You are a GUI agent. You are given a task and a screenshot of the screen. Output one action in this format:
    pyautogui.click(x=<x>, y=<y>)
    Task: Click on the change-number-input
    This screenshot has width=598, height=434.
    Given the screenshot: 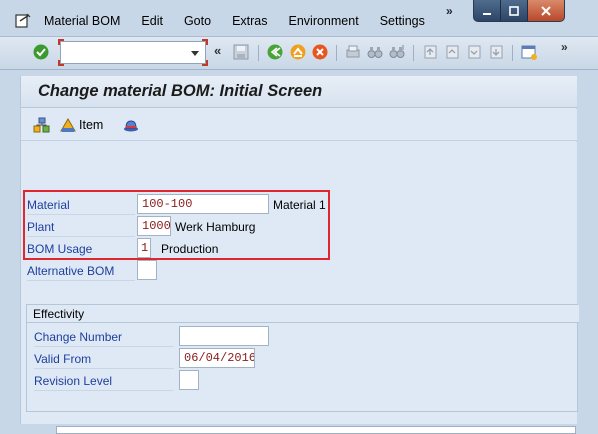 What is the action you would take?
    pyautogui.click(x=224, y=336)
    